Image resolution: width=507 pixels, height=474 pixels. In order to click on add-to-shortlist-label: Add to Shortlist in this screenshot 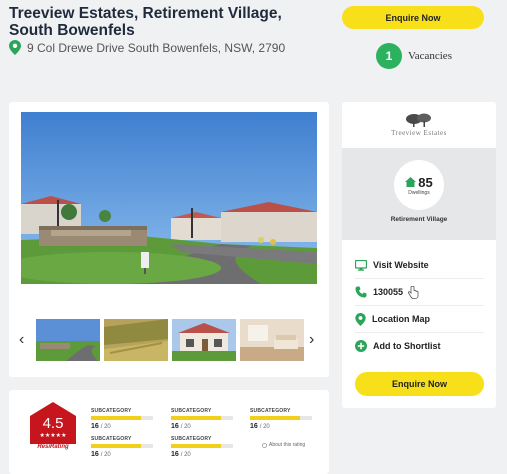, I will do `click(407, 346)`.